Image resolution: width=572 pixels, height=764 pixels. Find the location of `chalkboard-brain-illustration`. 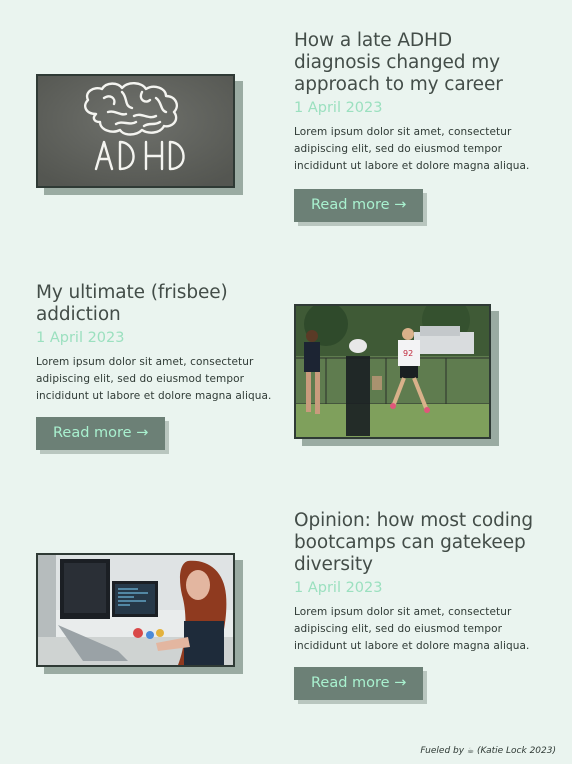

chalkboard-brain-illustration is located at coordinates (135, 131).